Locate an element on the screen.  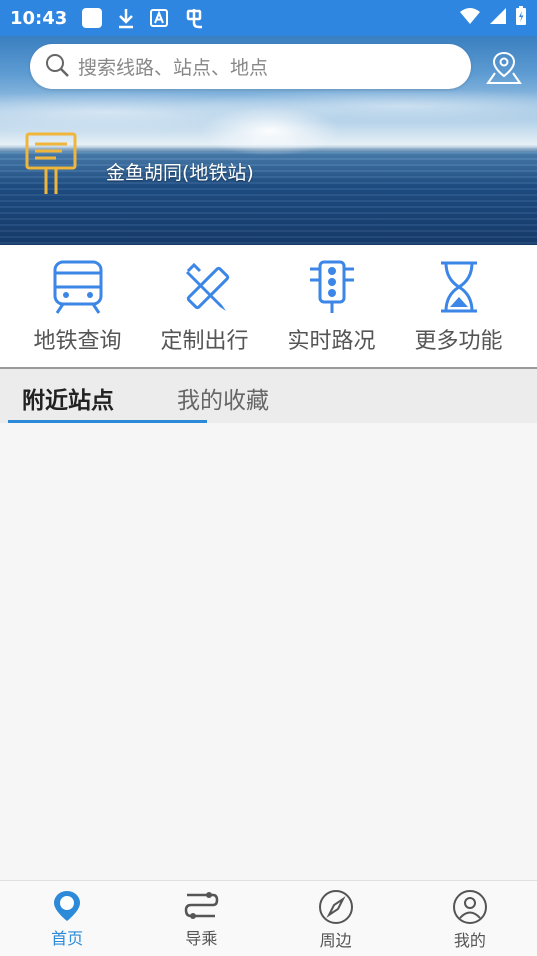
feature-label: 实时路况 is located at coordinates (331, 341).